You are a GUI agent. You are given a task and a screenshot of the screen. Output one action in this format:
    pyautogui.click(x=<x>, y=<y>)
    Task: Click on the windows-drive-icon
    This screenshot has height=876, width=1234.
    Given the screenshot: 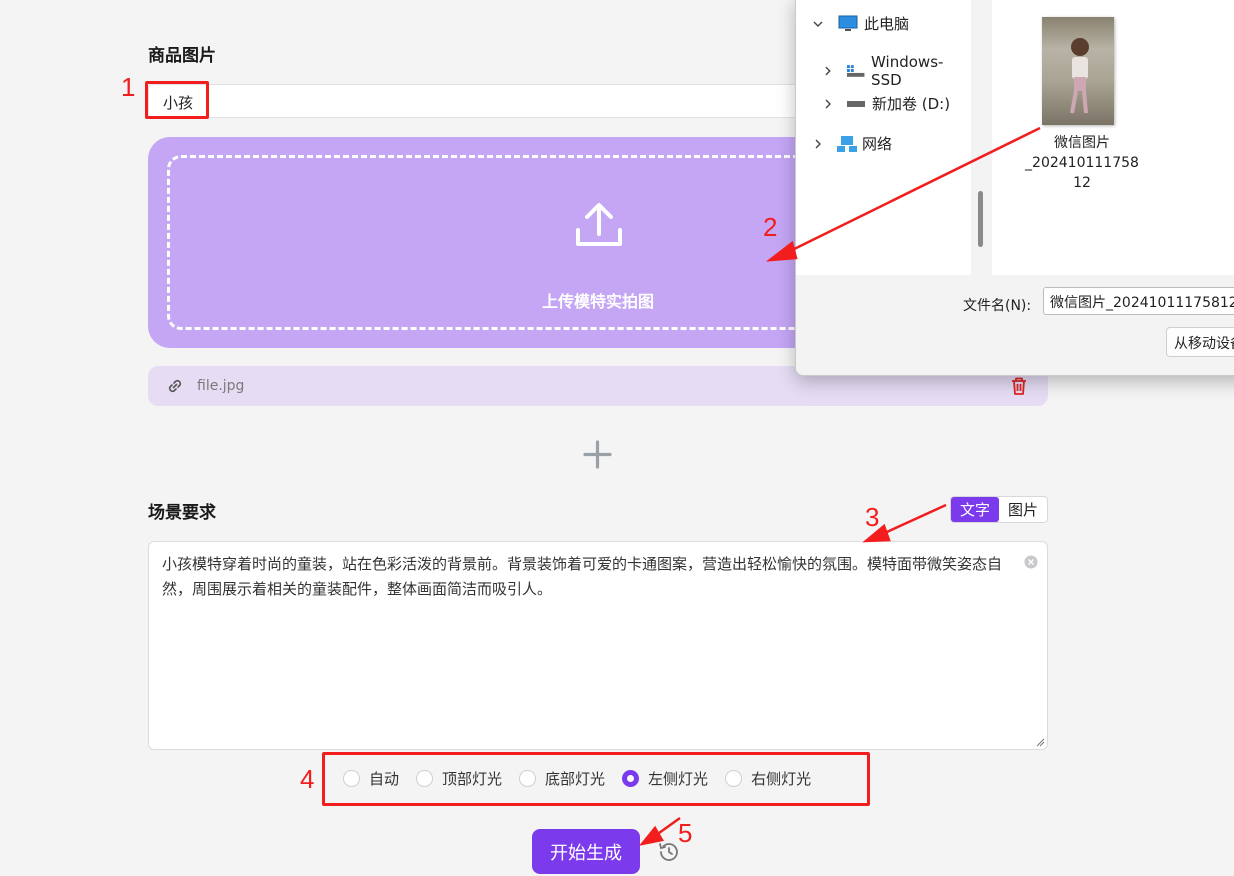 What is the action you would take?
    pyautogui.click(x=855, y=71)
    